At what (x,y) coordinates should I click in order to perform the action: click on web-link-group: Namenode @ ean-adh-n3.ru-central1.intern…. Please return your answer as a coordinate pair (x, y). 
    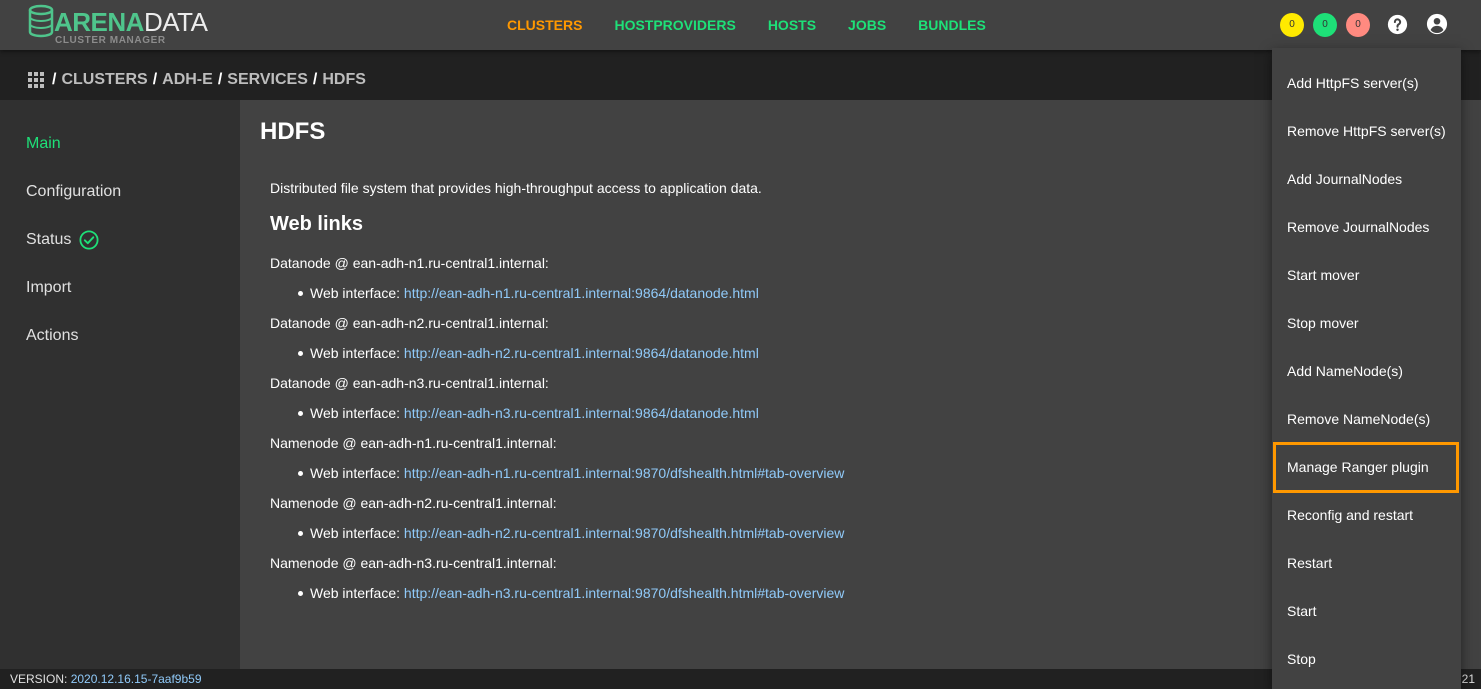
    Looking at the image, I should click on (720, 578).